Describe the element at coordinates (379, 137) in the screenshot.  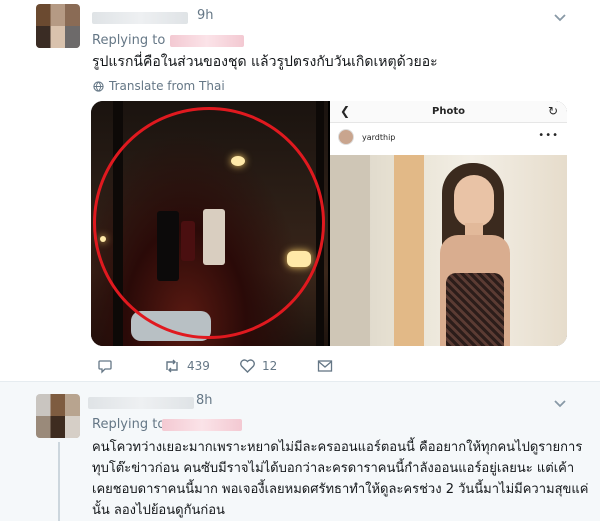
I see `instagram-username: yardthip` at that location.